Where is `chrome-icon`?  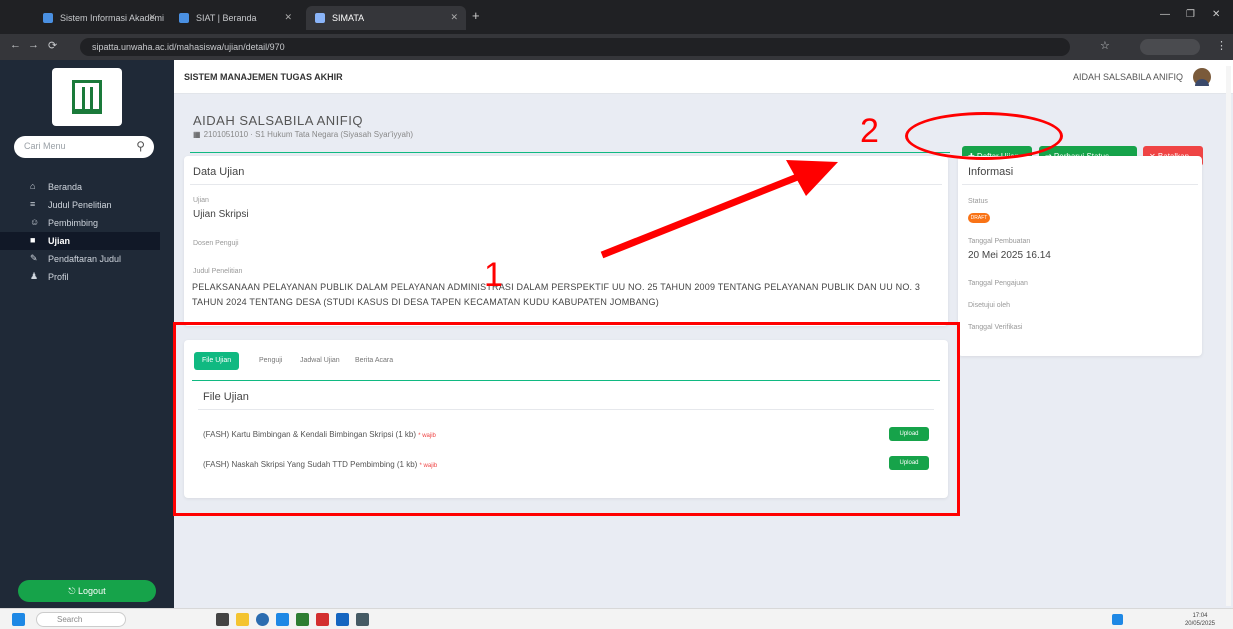
chrome-icon is located at coordinates (262, 619).